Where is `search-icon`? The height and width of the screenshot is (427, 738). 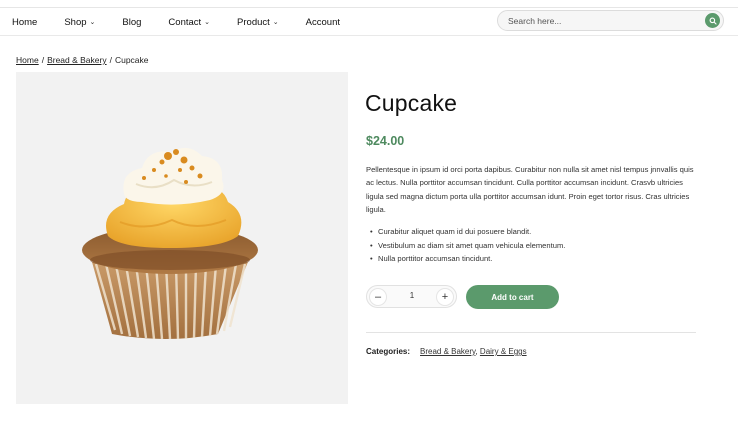 search-icon is located at coordinates (713, 21).